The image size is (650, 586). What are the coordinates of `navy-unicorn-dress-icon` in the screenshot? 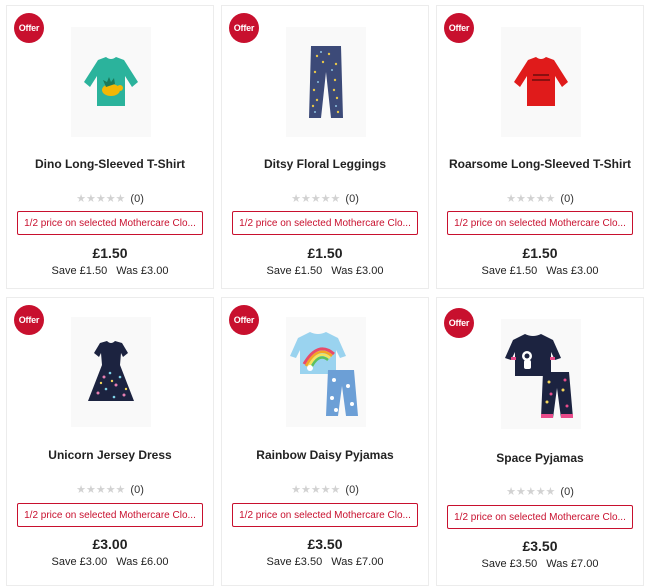 It's located at (111, 371).